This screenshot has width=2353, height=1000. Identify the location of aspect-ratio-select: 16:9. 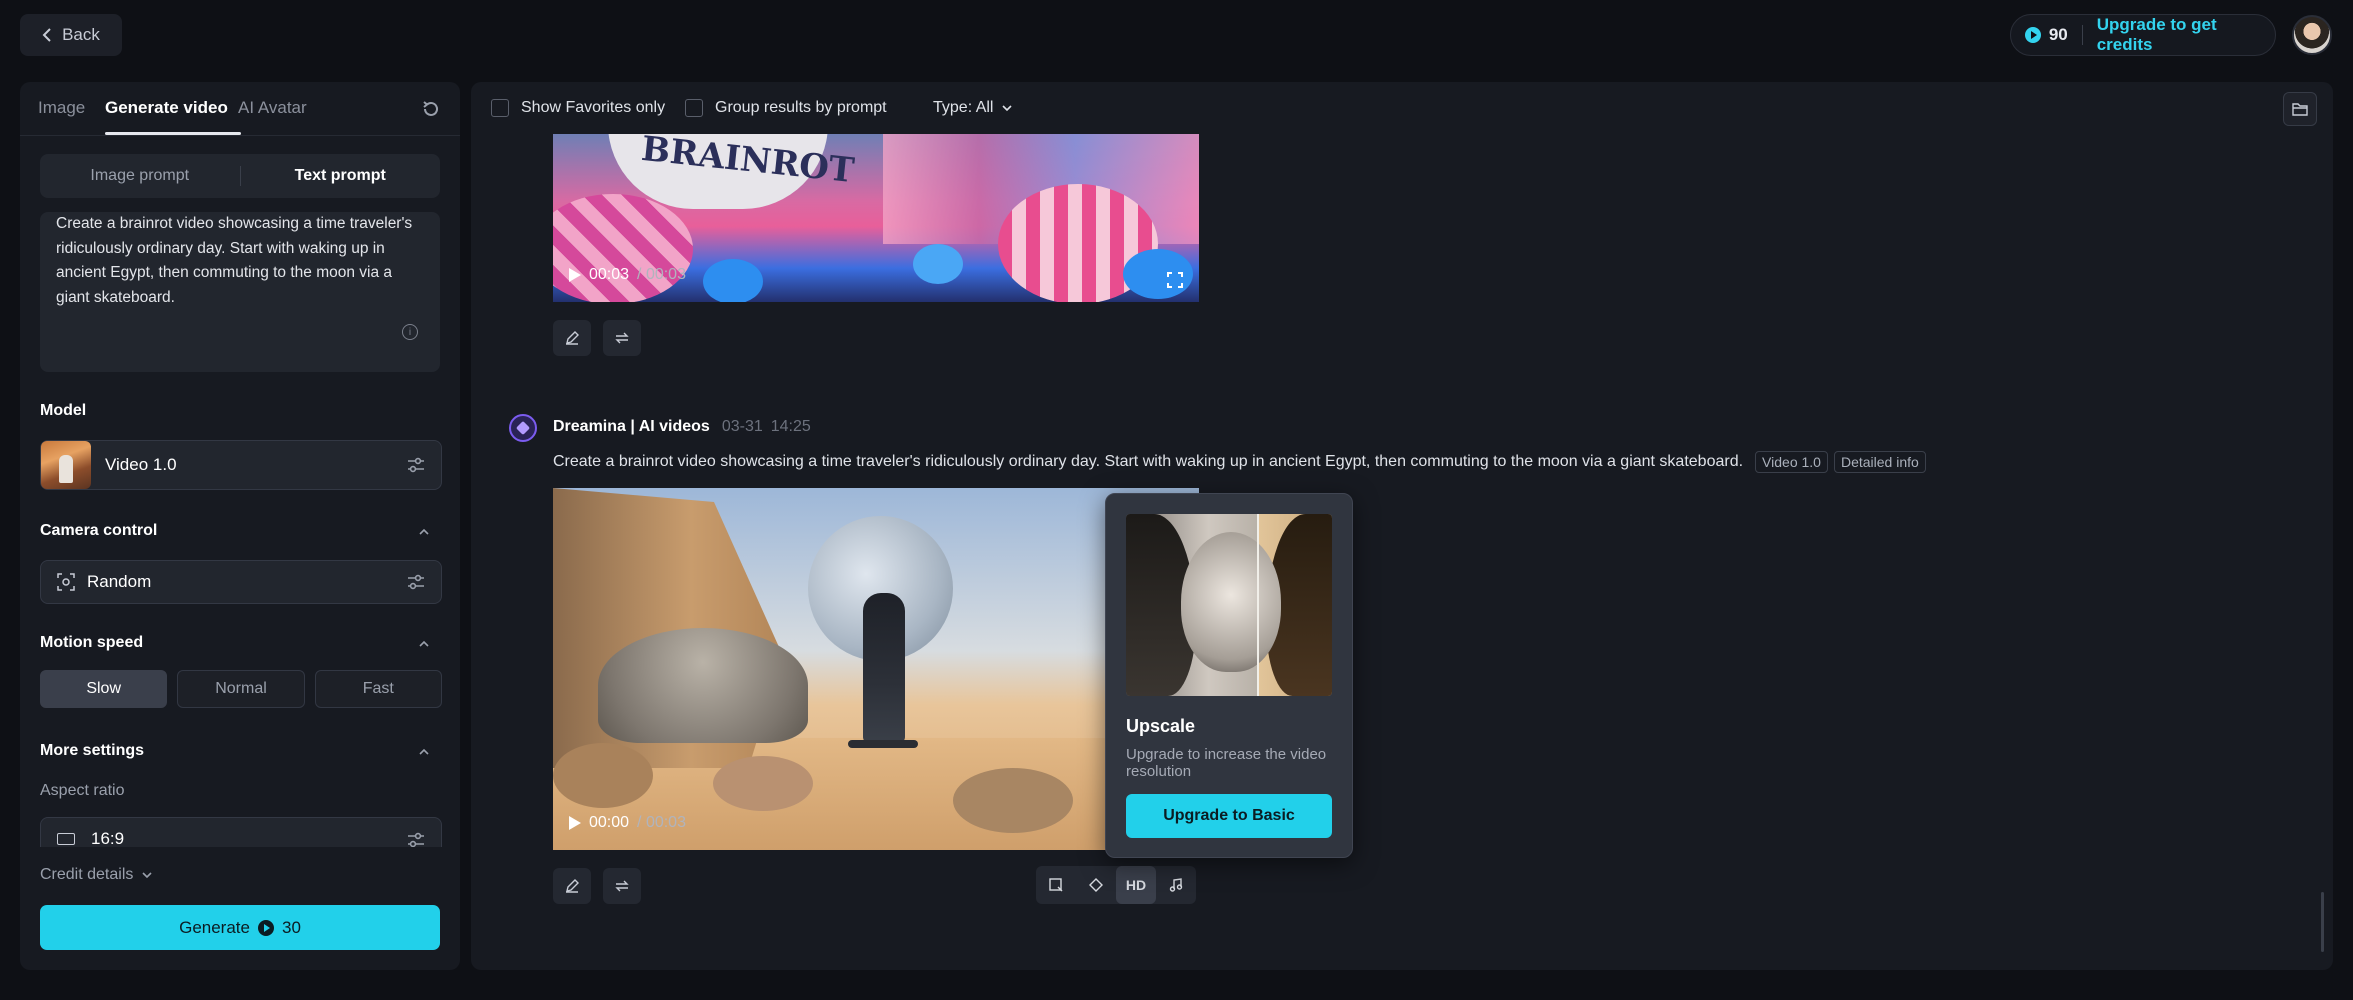
(241, 832).